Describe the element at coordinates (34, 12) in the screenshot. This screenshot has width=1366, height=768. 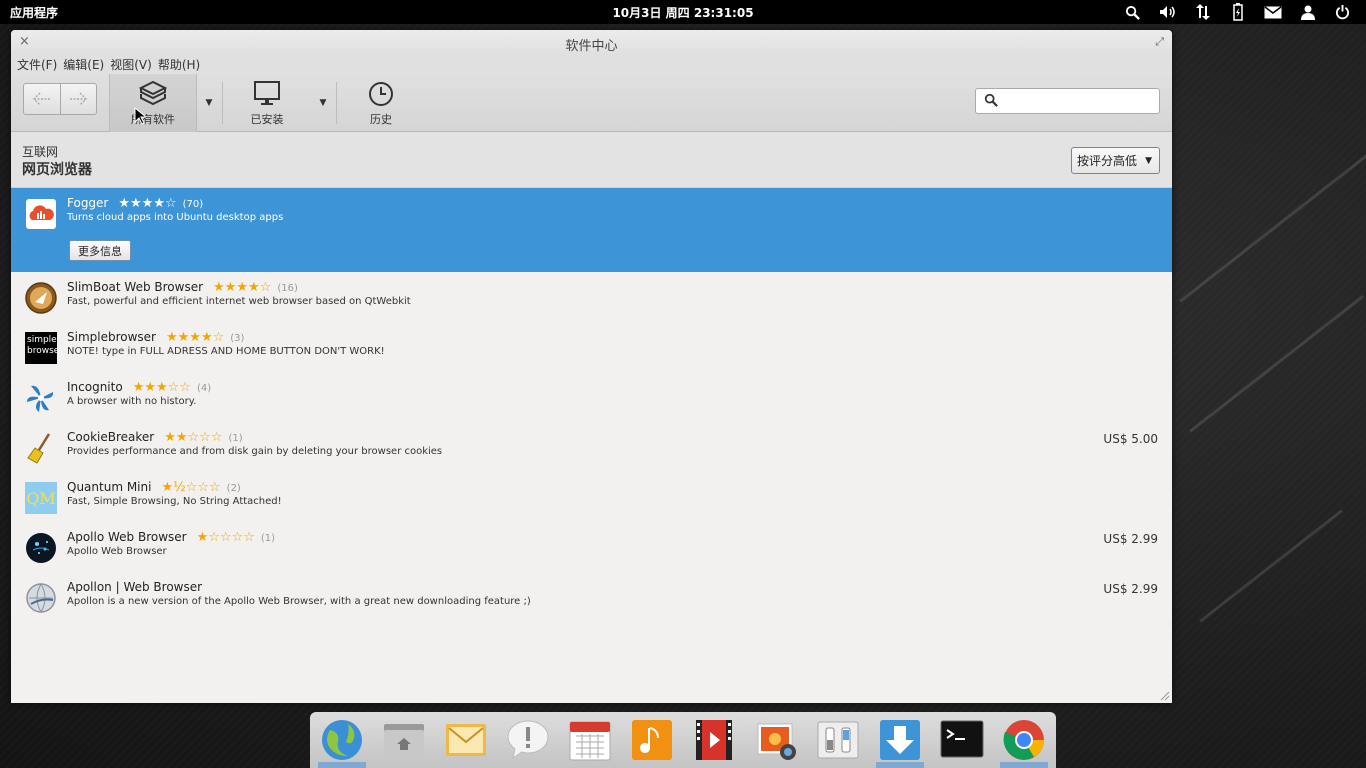
I see `applications-menu: 应用程序` at that location.